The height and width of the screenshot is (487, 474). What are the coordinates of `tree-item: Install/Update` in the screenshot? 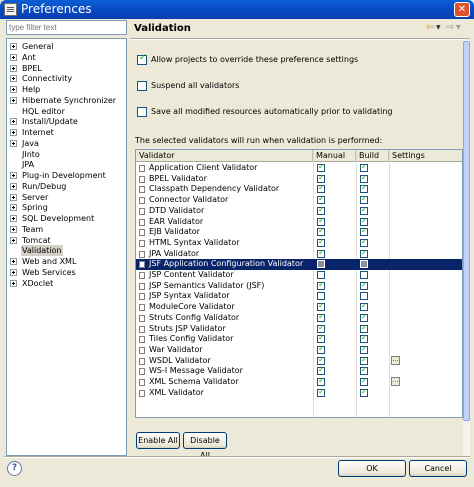 It's located at (66, 121).